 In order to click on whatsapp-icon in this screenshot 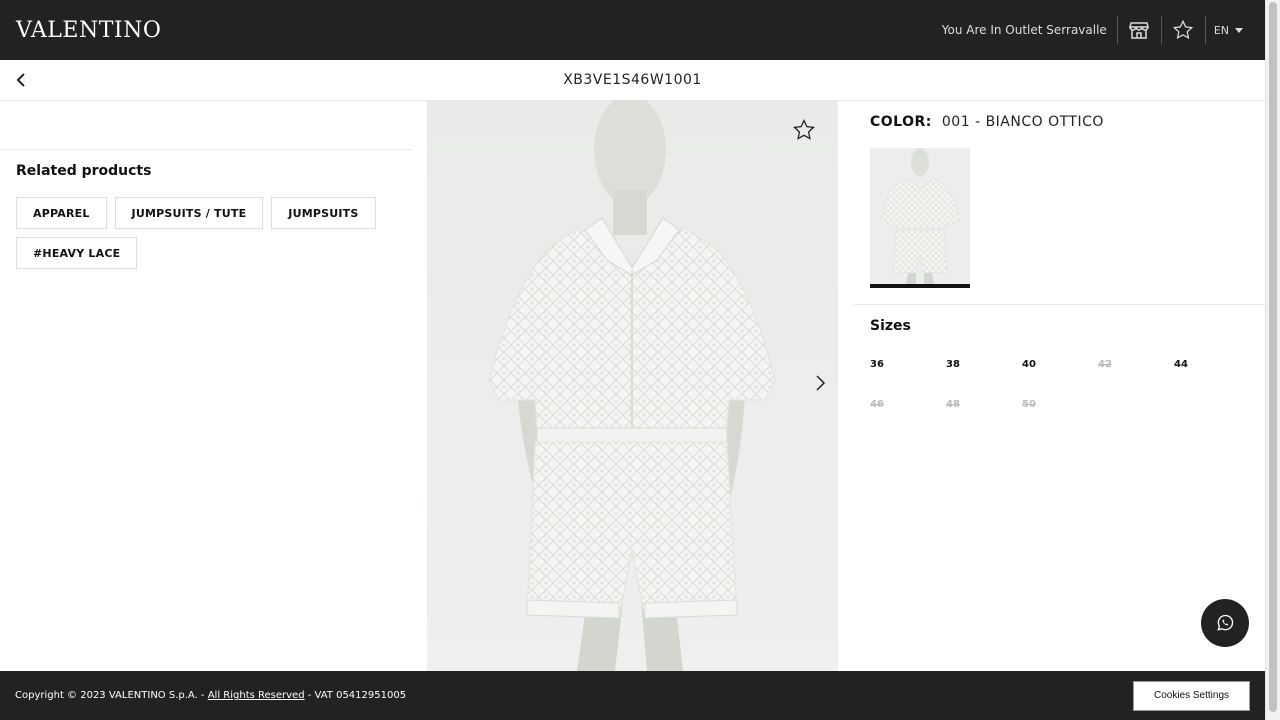, I will do `click(1225, 622)`.